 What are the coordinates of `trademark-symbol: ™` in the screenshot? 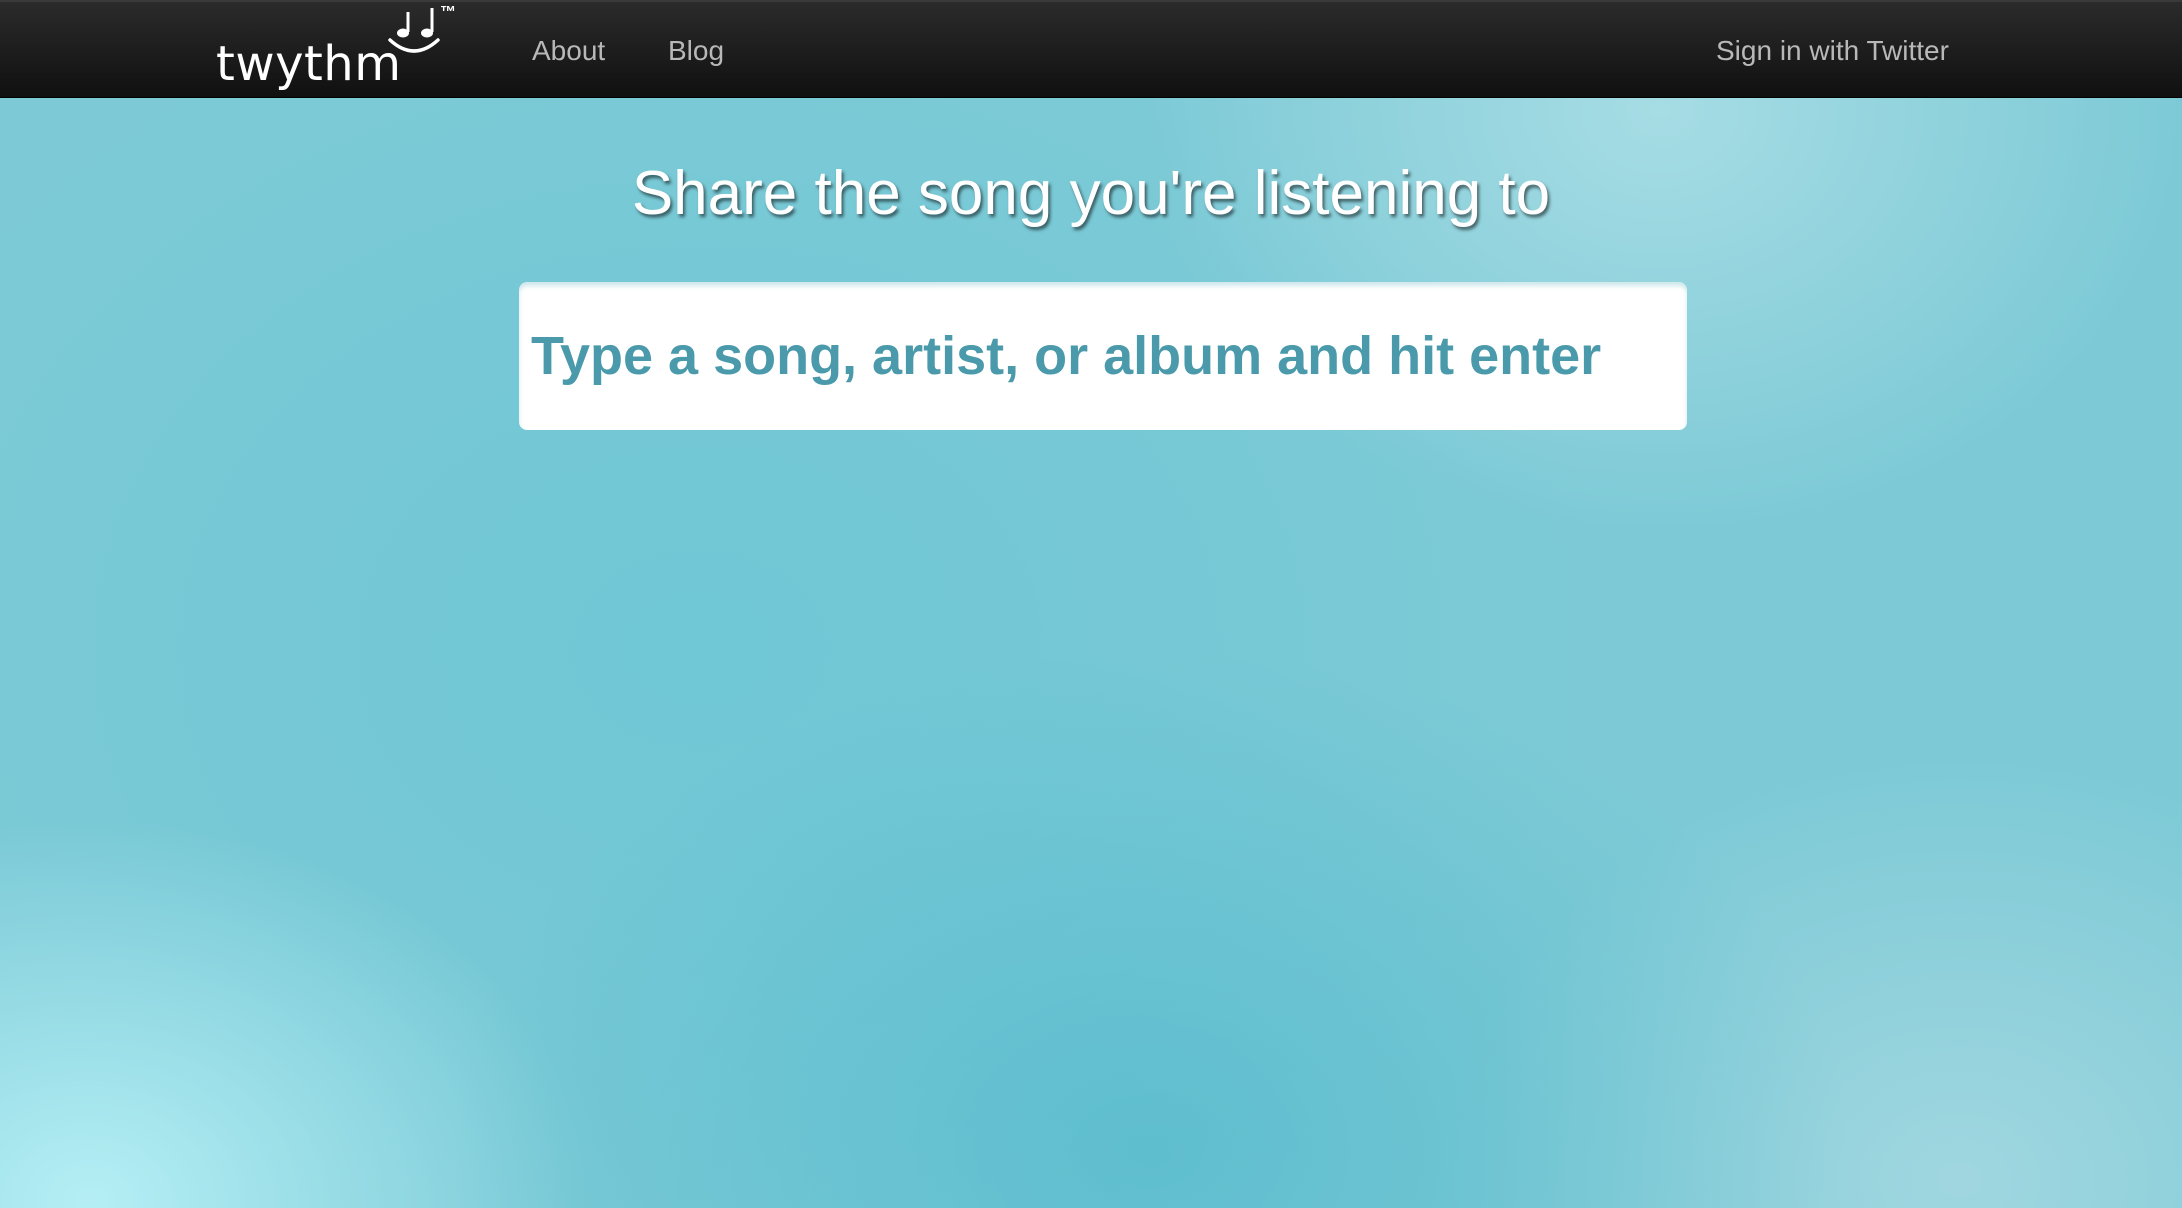 It's located at (448, 12).